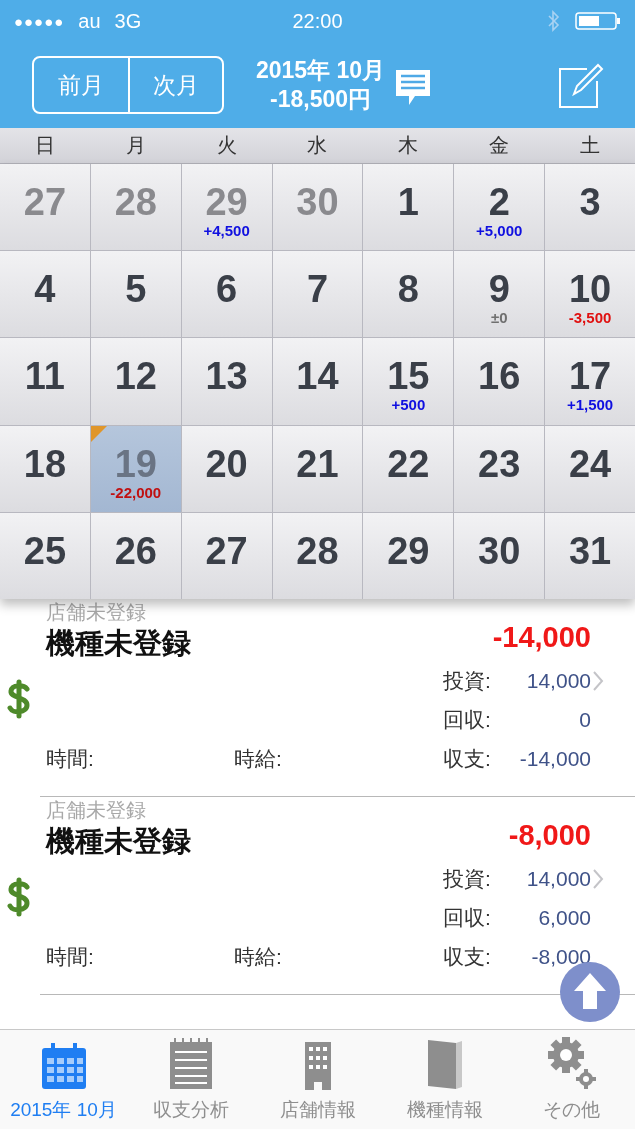 The width and height of the screenshot is (635, 1129). I want to click on day-cell: 4, so click(45, 294).